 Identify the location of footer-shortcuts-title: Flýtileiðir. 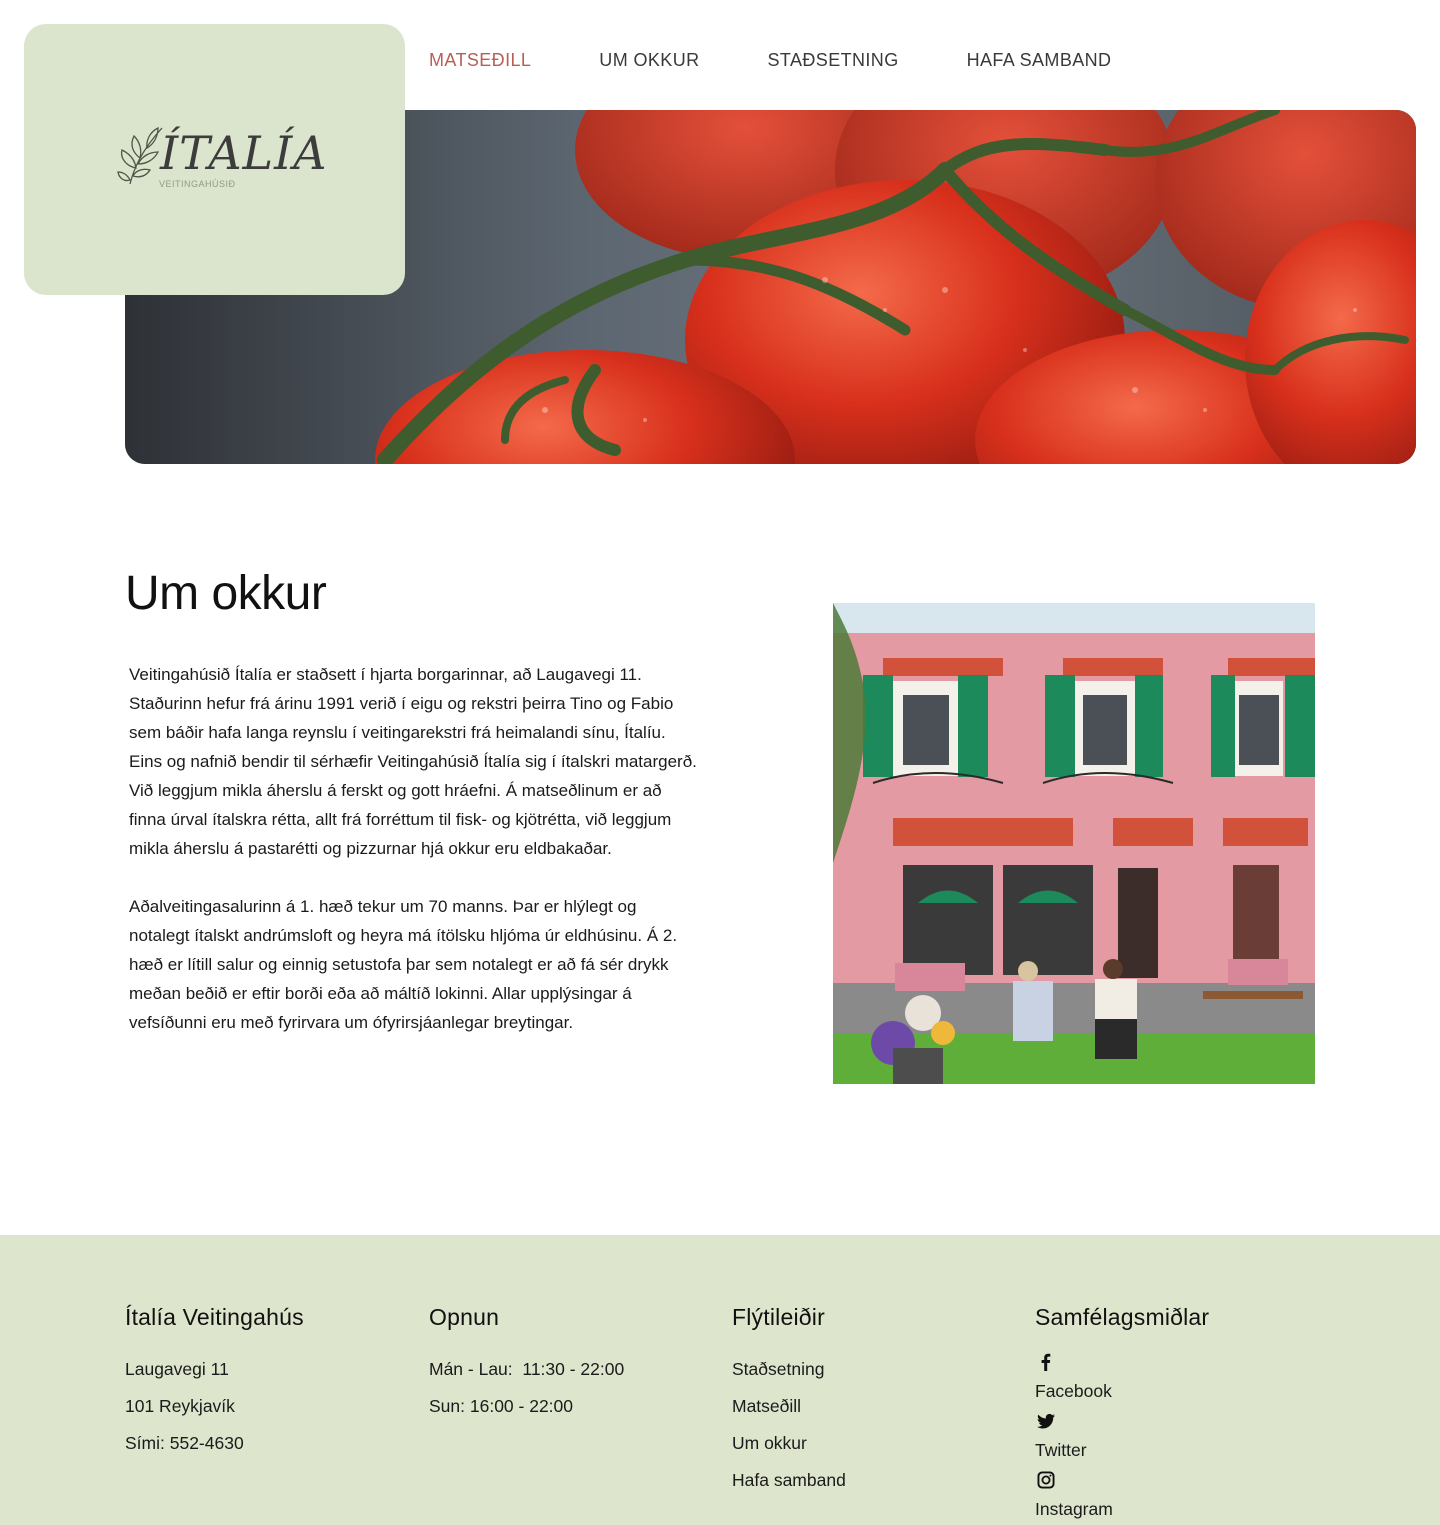
(778, 1317).